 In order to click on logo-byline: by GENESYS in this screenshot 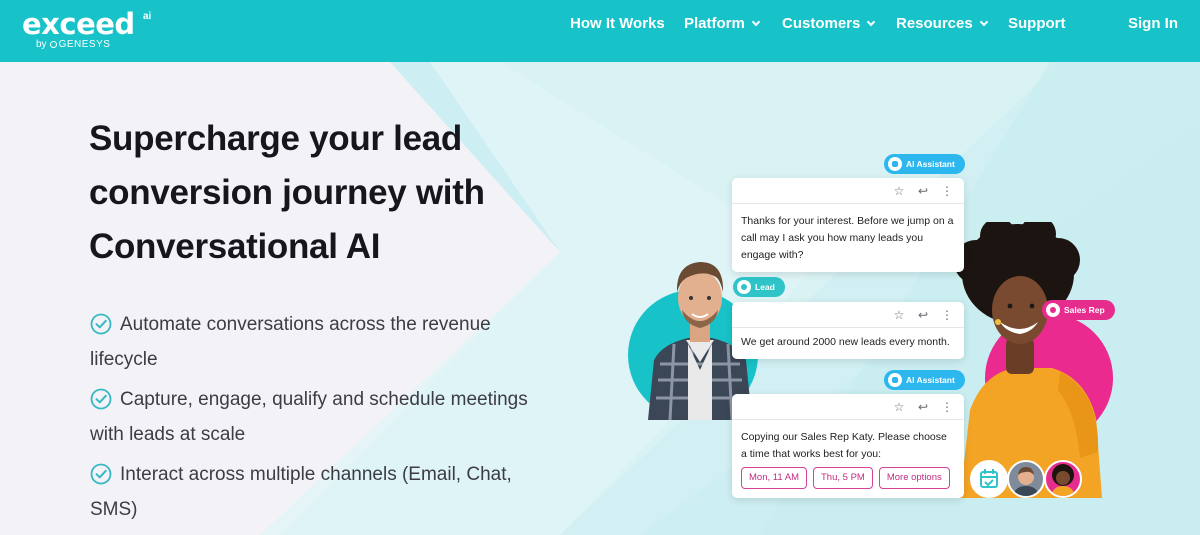, I will do `click(73, 44)`.